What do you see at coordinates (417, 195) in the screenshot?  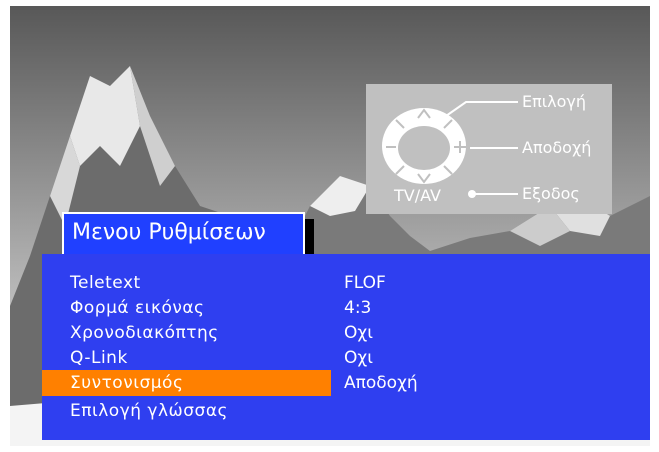 I see `tv-av-label: TV/AV` at bounding box center [417, 195].